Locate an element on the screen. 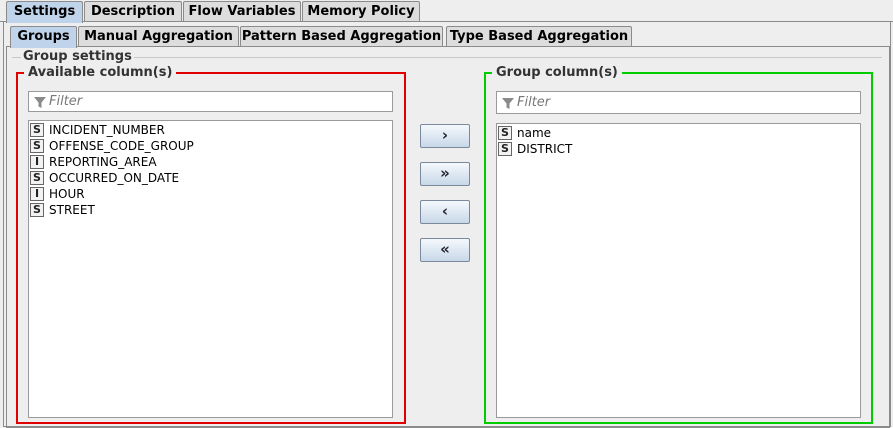  group-filter-field is located at coordinates (678, 102).